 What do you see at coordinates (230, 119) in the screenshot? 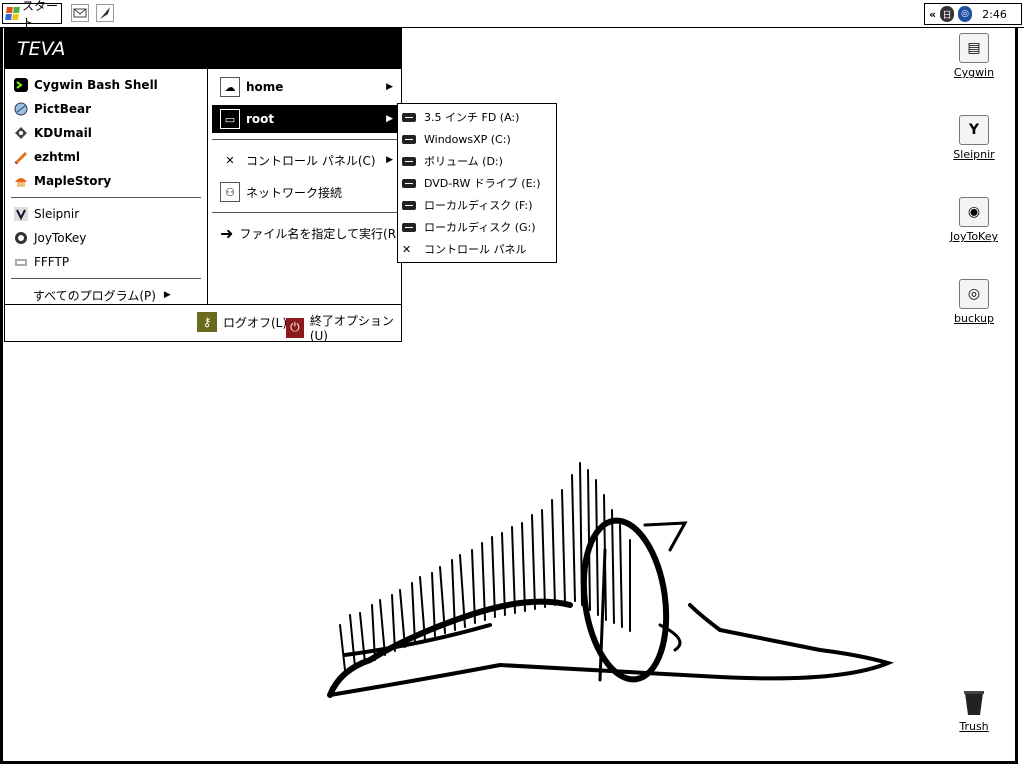
I see `monitor-icon: ▭` at bounding box center [230, 119].